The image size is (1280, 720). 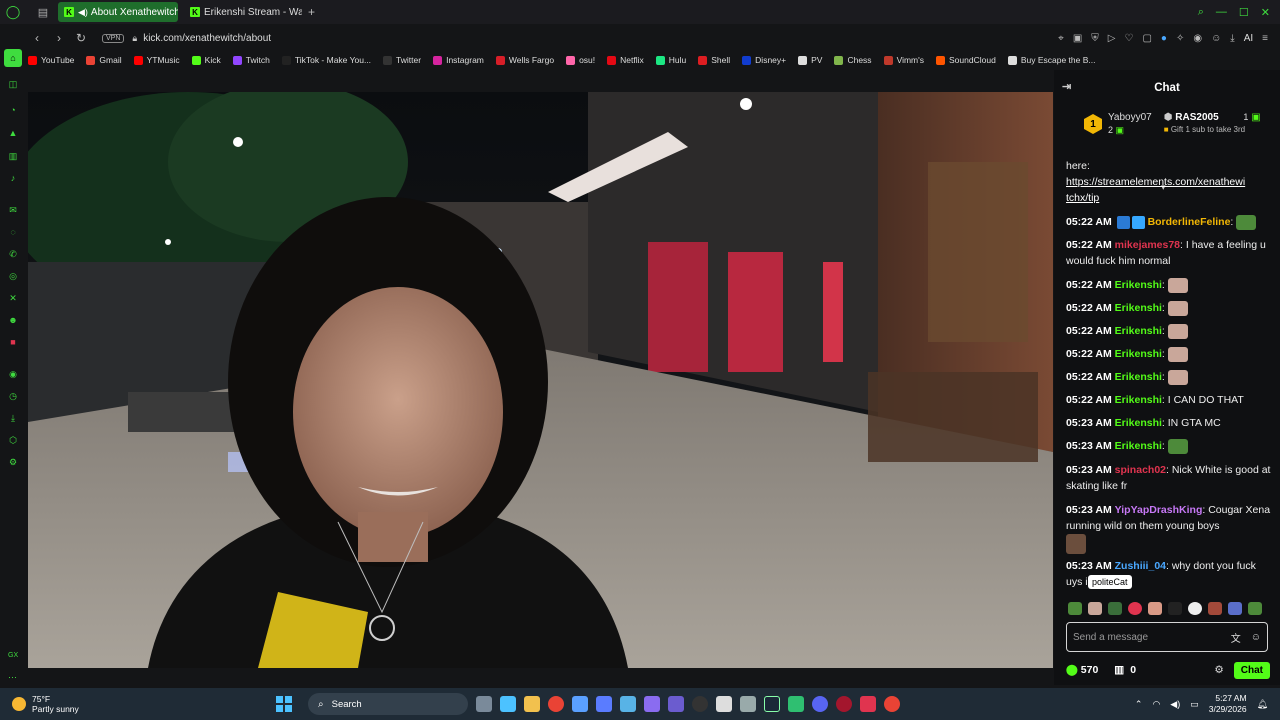 I want to click on hand-emote-icon, so click(x=1155, y=608).